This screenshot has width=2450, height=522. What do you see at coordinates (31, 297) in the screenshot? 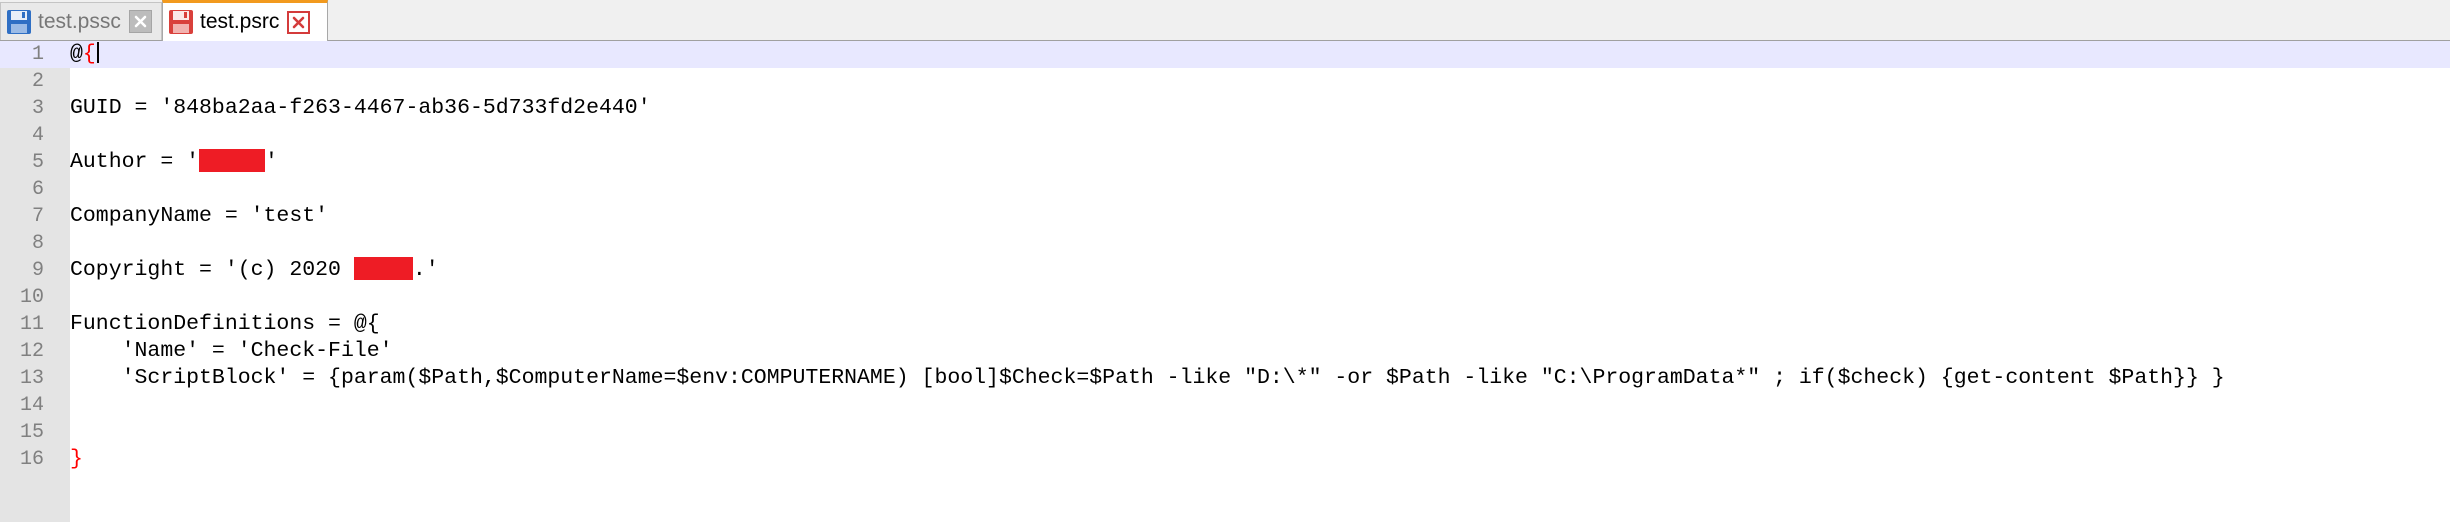
I see `line-number: 10` at bounding box center [31, 297].